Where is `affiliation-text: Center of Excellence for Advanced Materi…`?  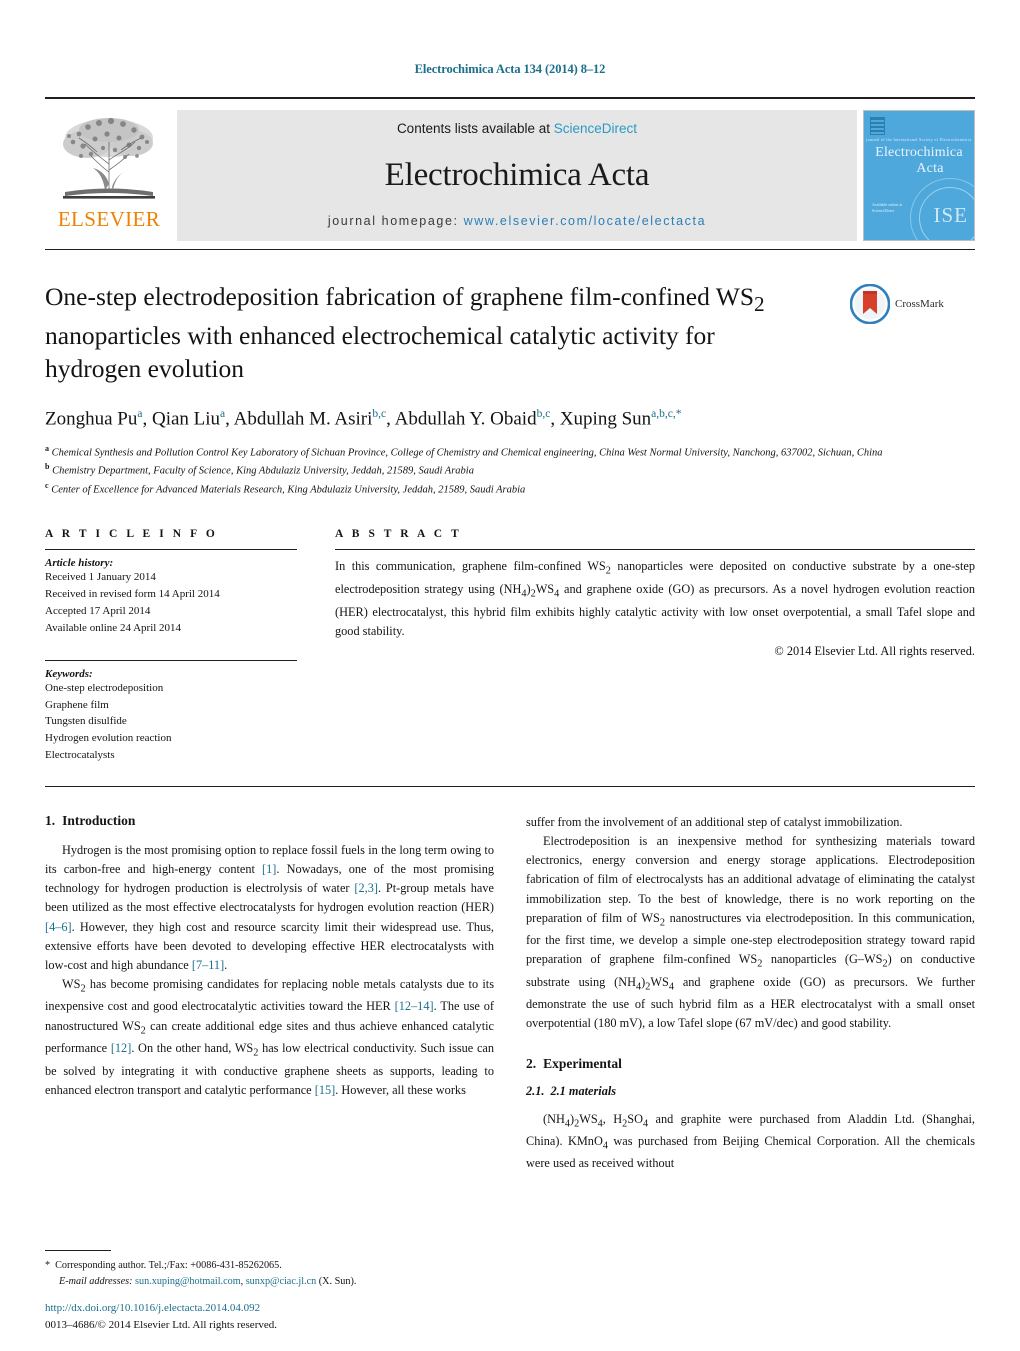
affiliation-text: Center of Excellence for Advanced Materi… is located at coordinates (287, 490).